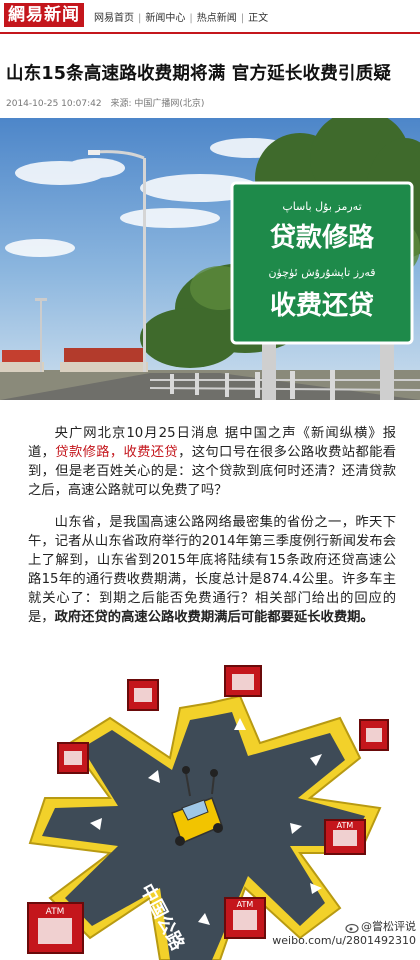  I want to click on breadcrumb: 网易首页 | 新闻中心 | 热点新闻 | 正文, so click(181, 16).